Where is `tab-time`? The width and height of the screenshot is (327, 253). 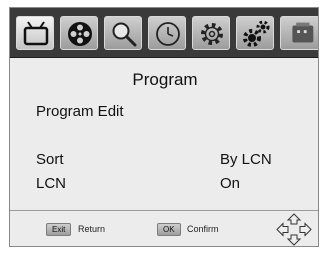 tab-time is located at coordinates (167, 33).